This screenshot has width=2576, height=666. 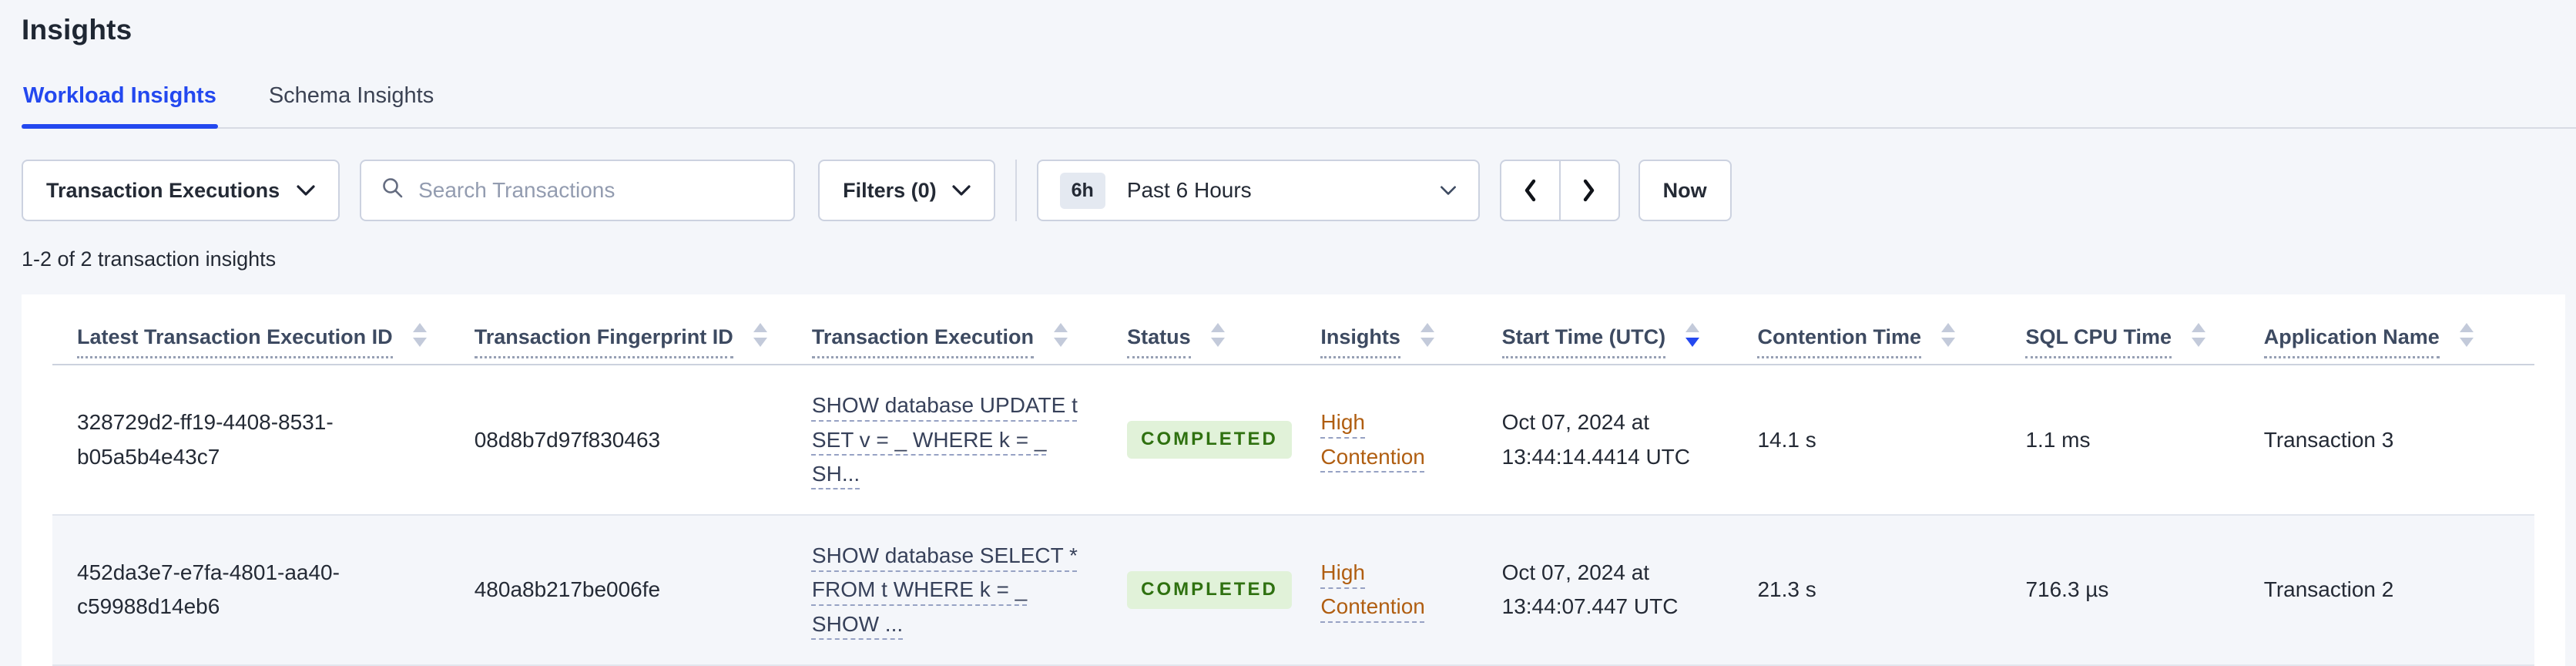 What do you see at coordinates (149, 259) in the screenshot?
I see `results-summary: 1-2 of 2 transaction insights` at bounding box center [149, 259].